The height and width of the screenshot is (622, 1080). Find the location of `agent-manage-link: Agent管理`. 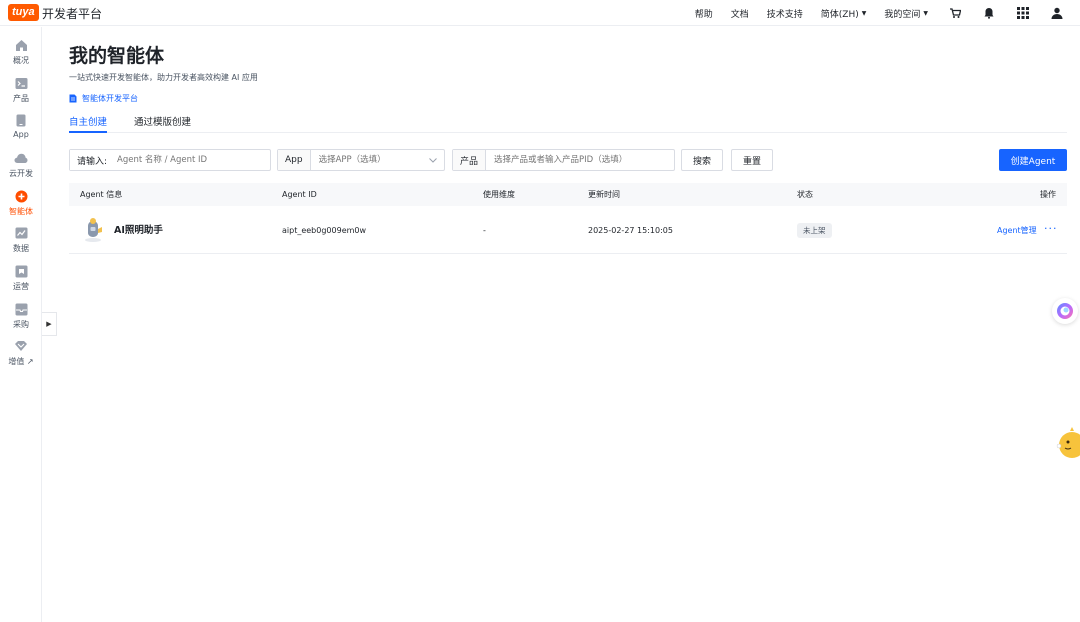

agent-manage-link: Agent管理 is located at coordinates (1017, 230).